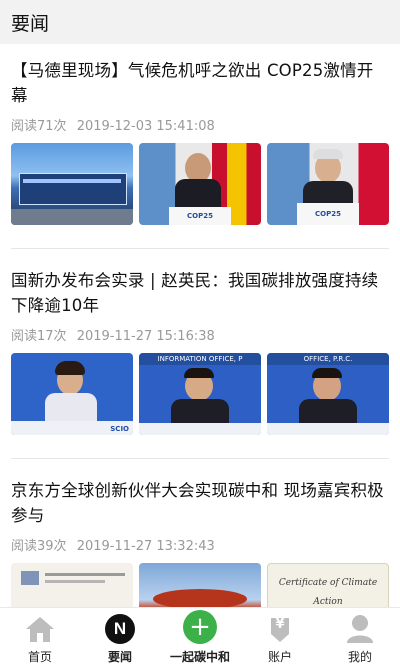  I want to click on news-n-icon: N, so click(120, 629).